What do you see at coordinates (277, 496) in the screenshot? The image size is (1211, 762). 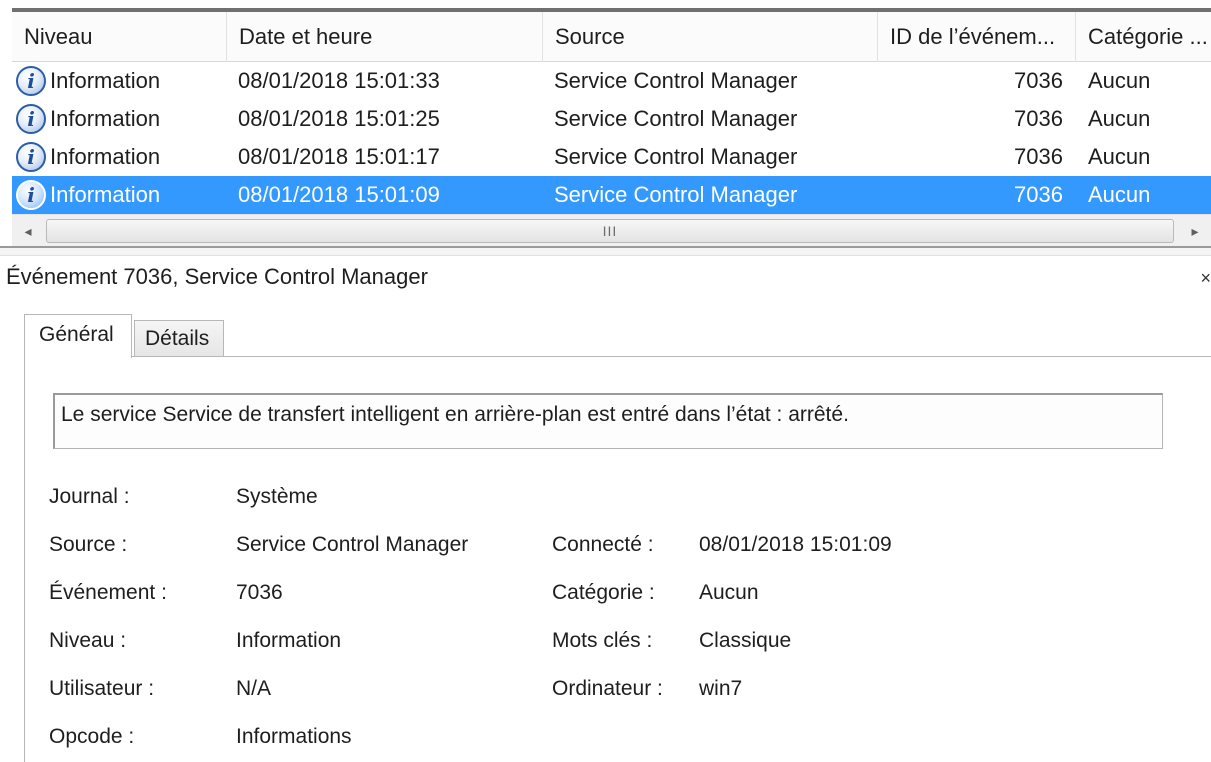 I see `journal-value: Système` at bounding box center [277, 496].